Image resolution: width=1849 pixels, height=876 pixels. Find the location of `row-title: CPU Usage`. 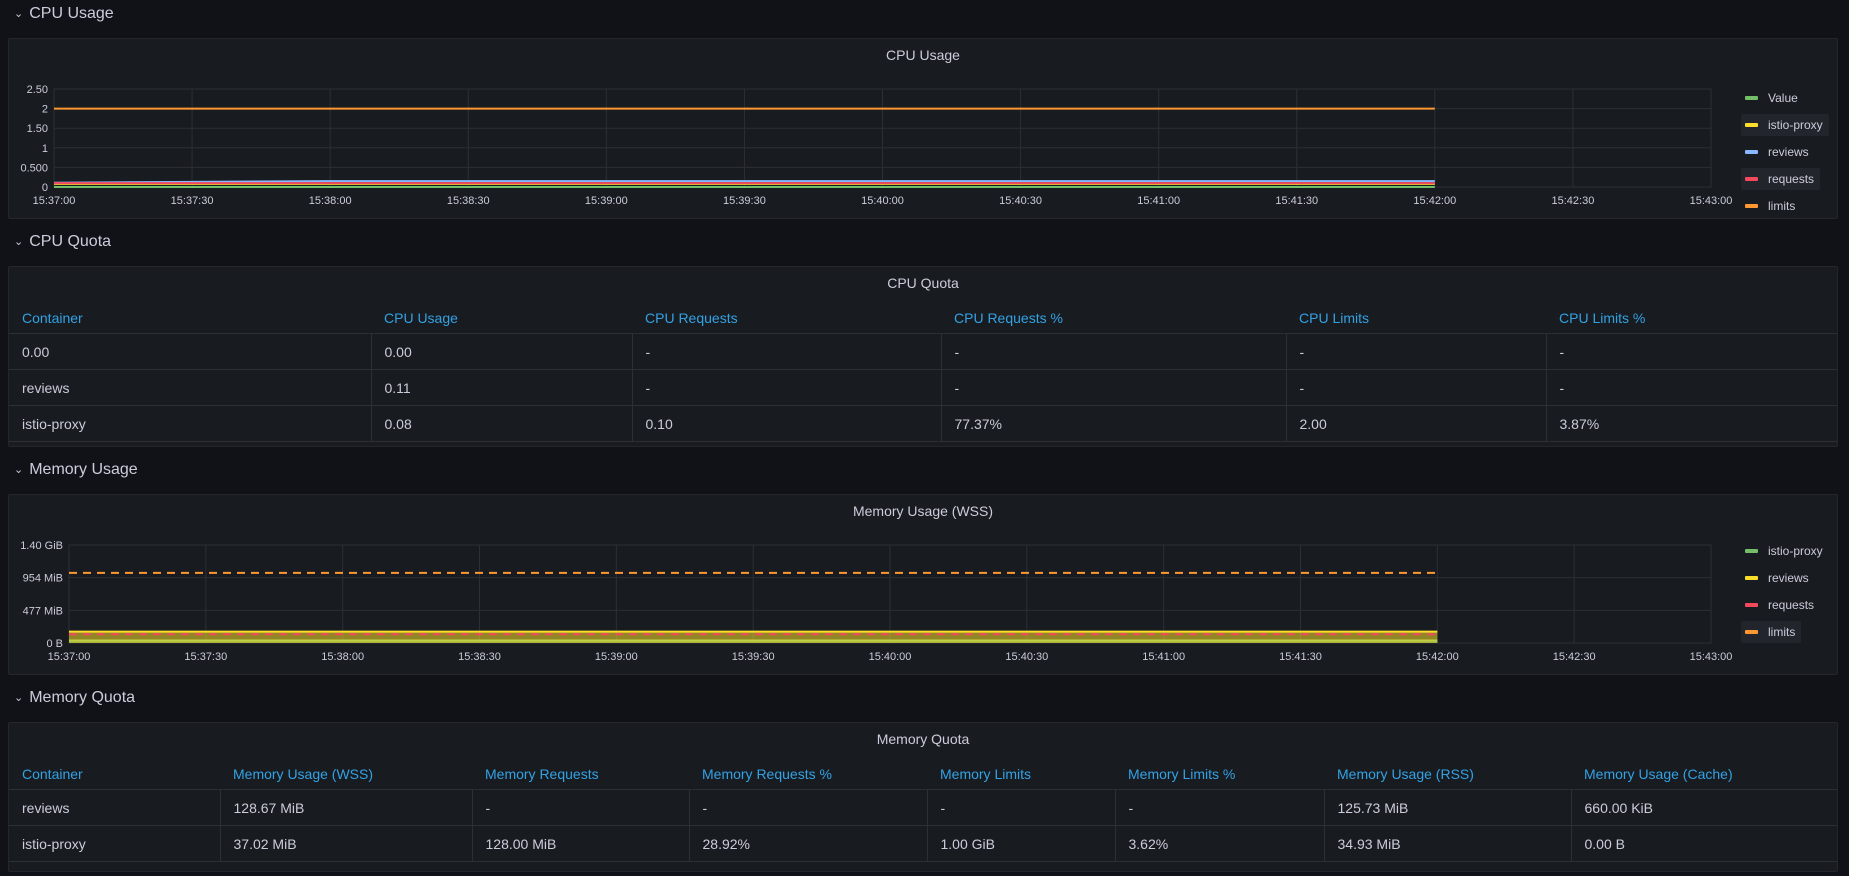

row-title: CPU Usage is located at coordinates (71, 13).